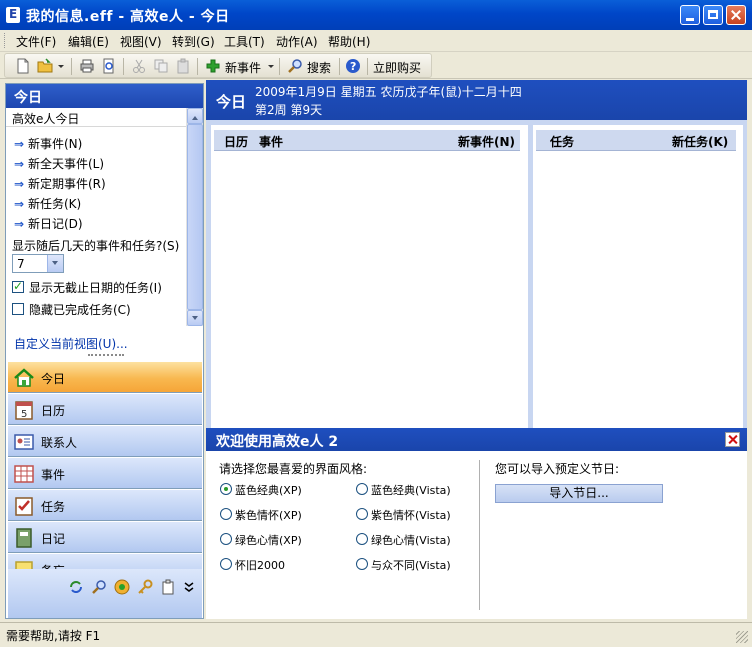 The width and height of the screenshot is (752, 647). What do you see at coordinates (690, 15) in the screenshot?
I see `minimize-button` at bounding box center [690, 15].